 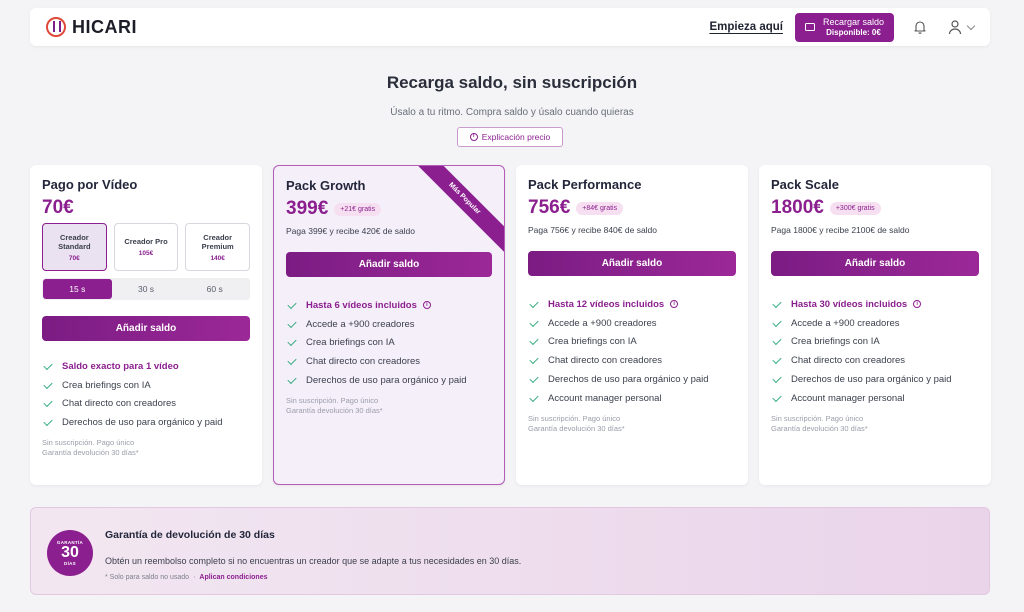 What do you see at coordinates (77, 289) in the screenshot?
I see `duration-option-15s: 15 s` at bounding box center [77, 289].